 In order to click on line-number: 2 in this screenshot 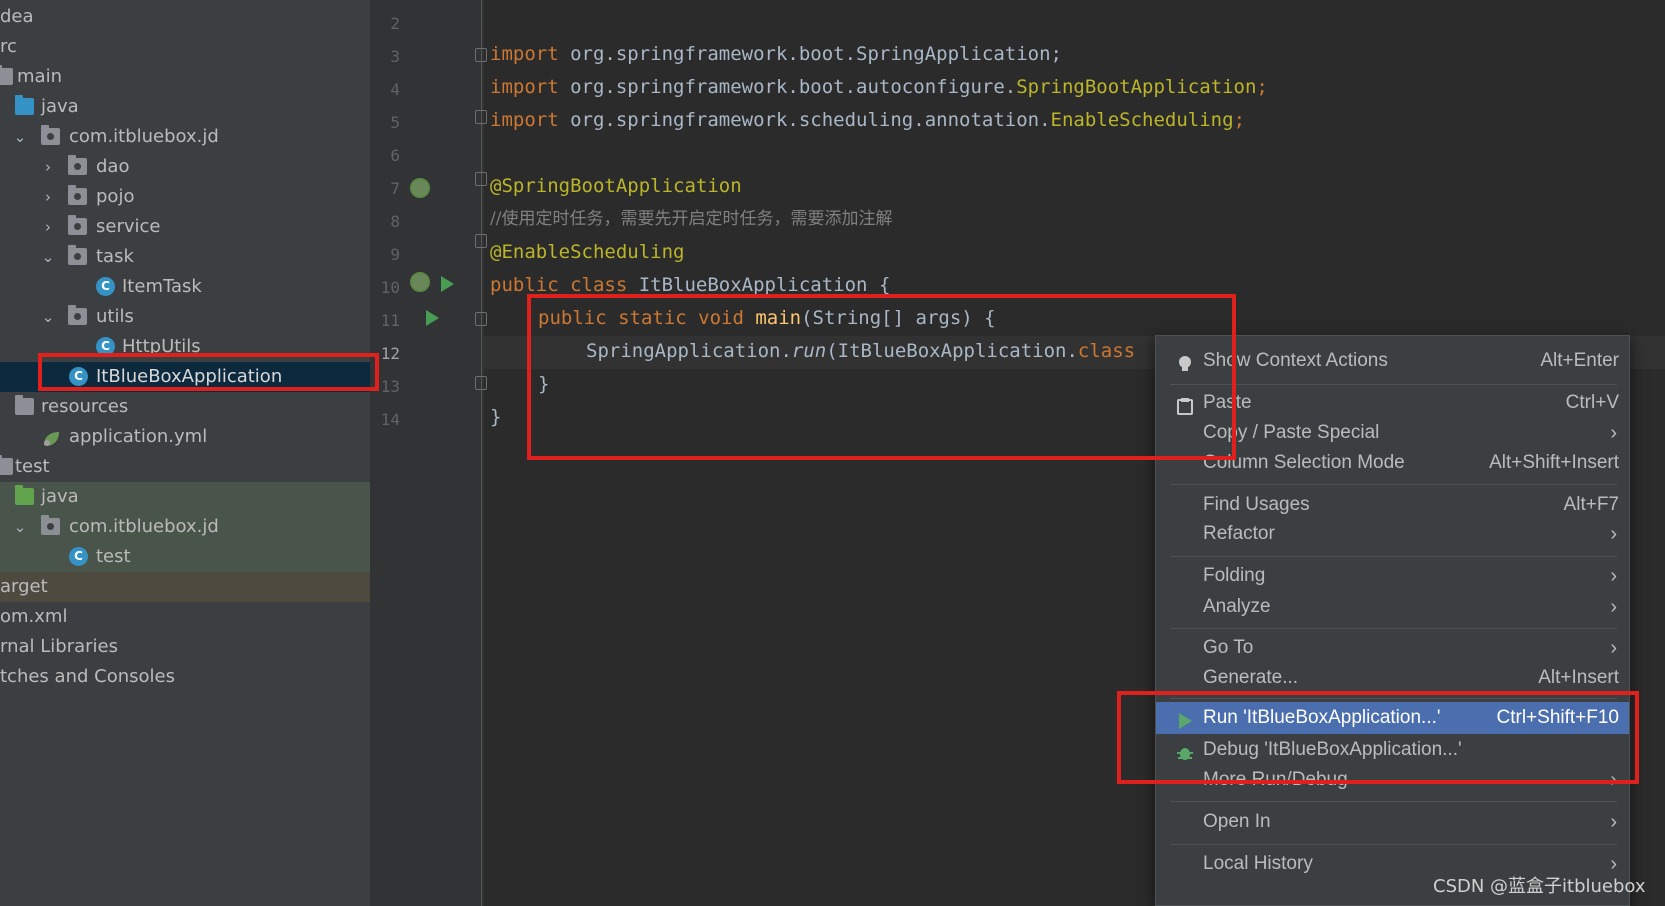, I will do `click(395, 23)`.